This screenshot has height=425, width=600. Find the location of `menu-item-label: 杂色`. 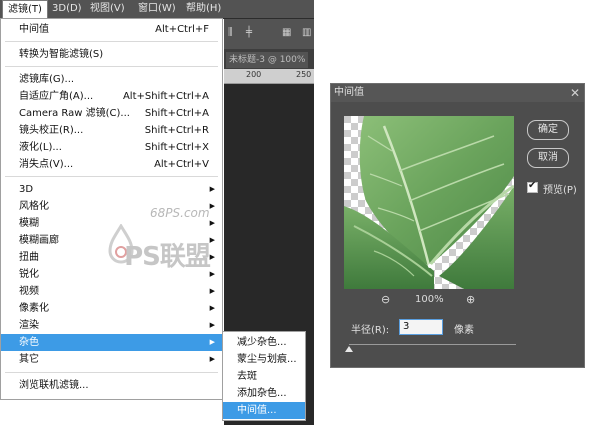

menu-item-label: 杂色 is located at coordinates (29, 342).